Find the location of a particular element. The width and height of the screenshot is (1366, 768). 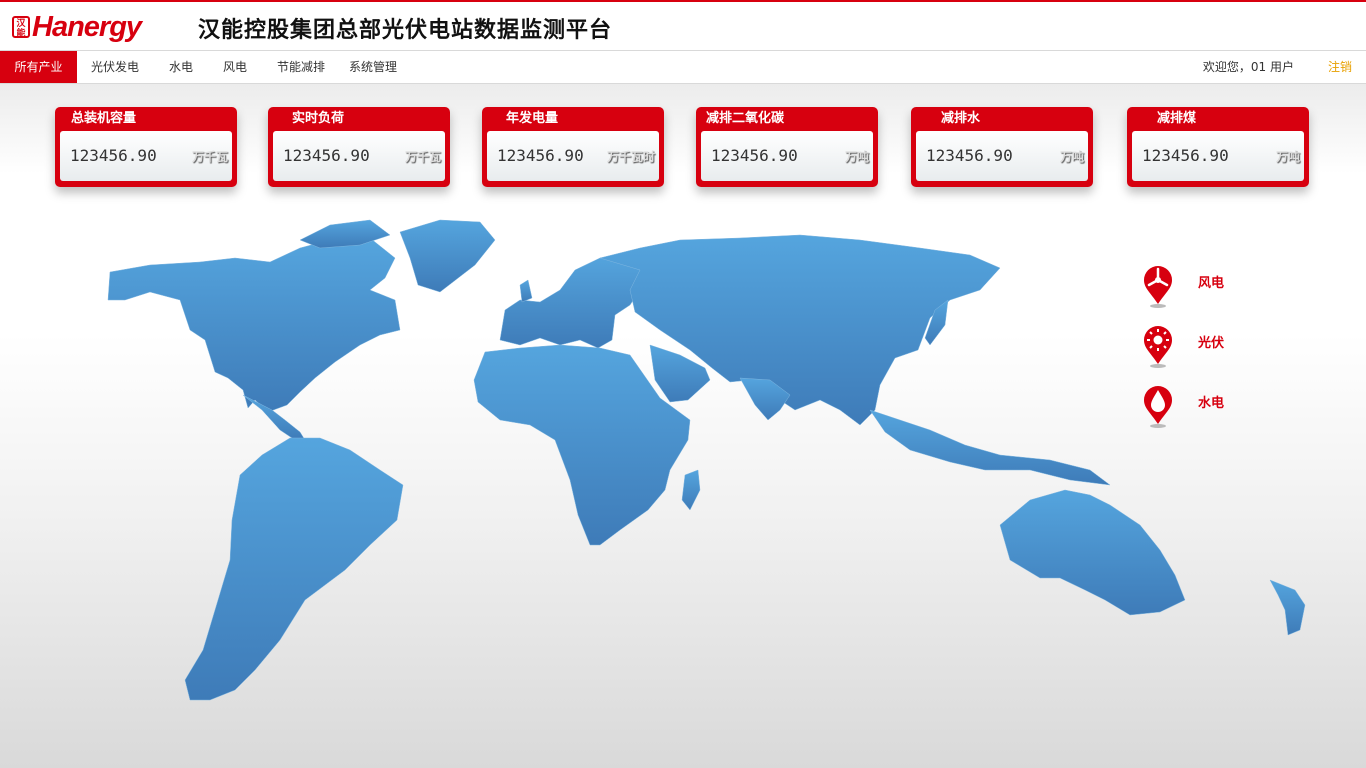

southeast-asia-islands is located at coordinates (990, 447).